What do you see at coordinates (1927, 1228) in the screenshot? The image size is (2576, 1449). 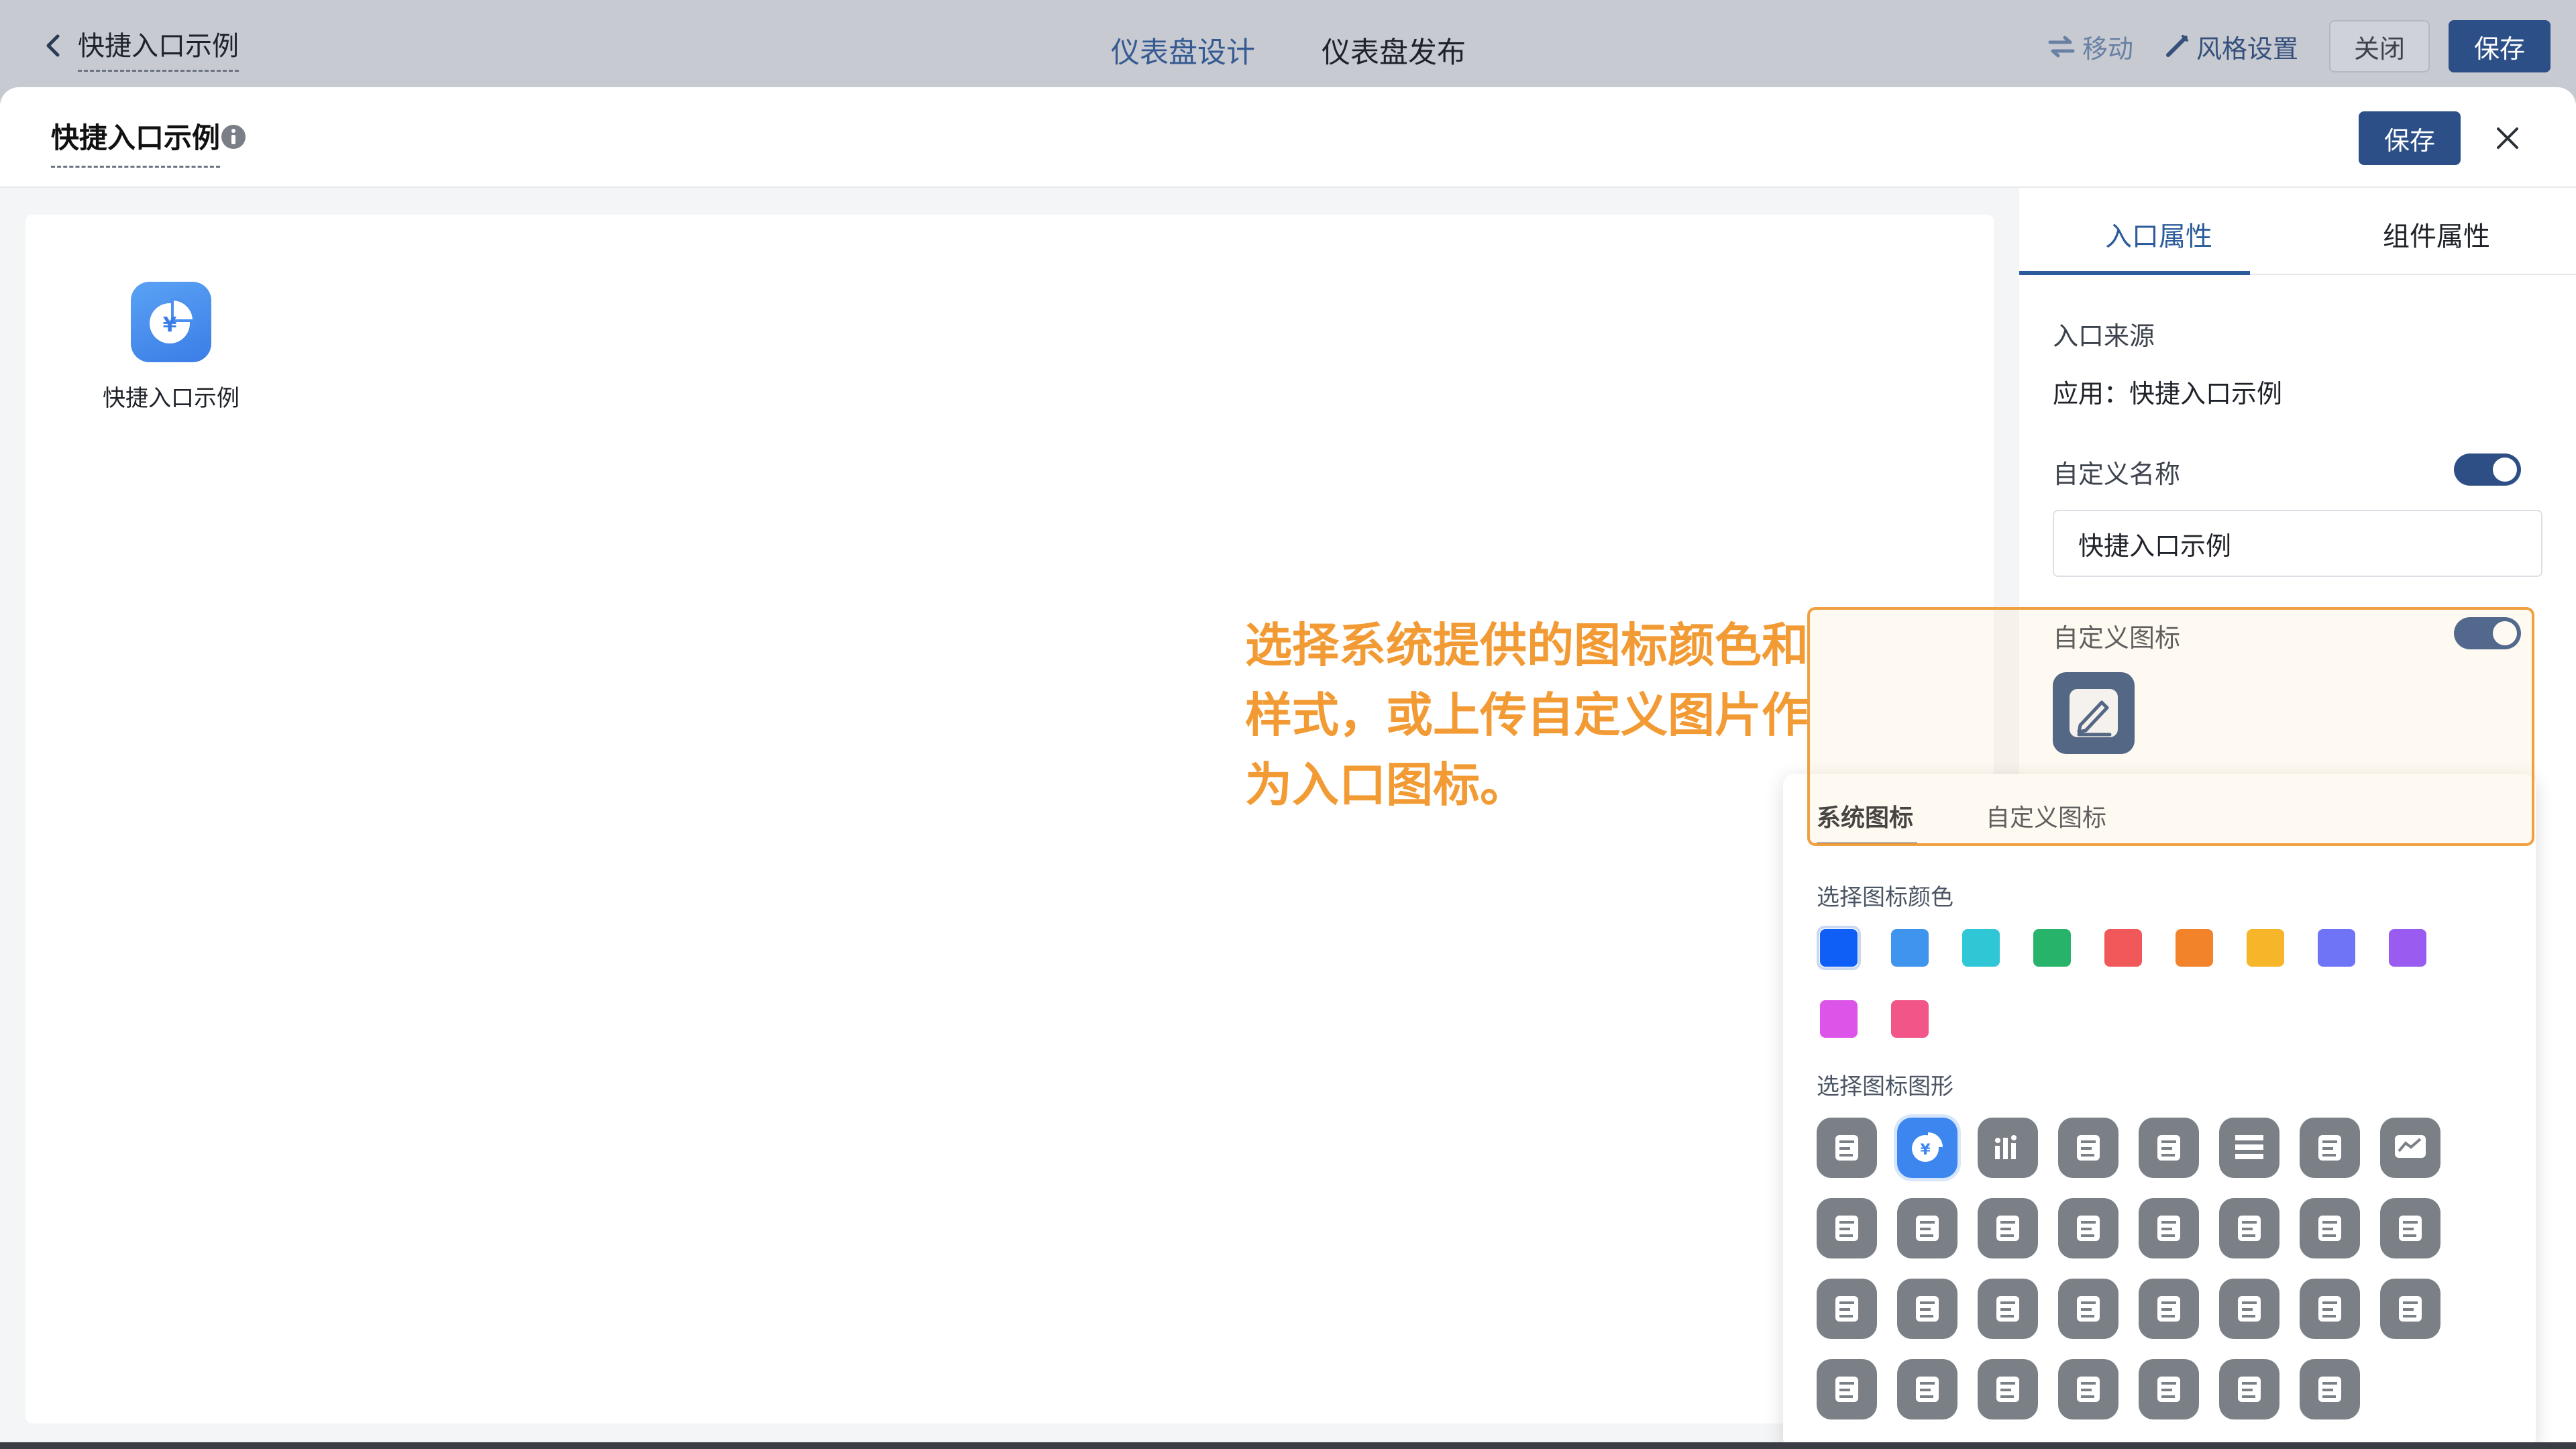 I see `wallet-icon` at bounding box center [1927, 1228].